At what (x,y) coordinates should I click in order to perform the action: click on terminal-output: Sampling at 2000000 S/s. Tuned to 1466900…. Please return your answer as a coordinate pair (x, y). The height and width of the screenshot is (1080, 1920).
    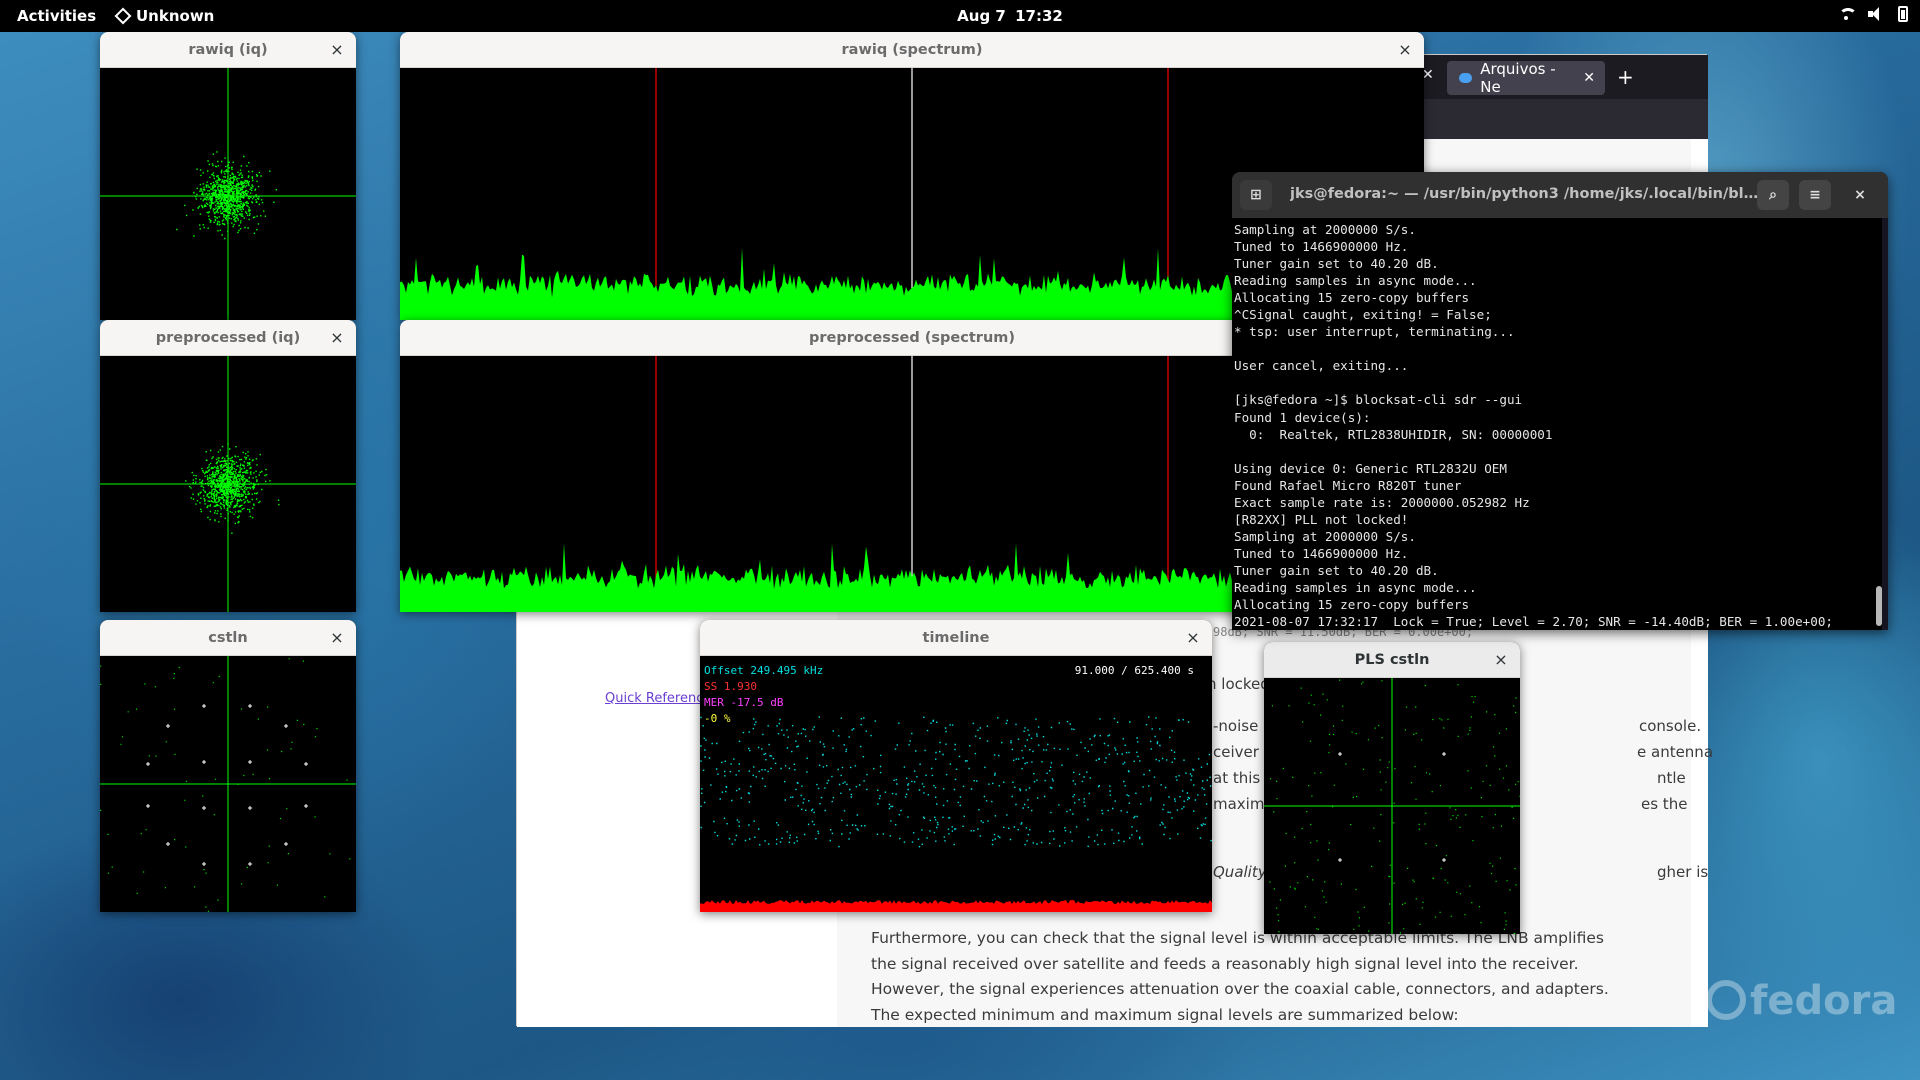
    Looking at the image, I should click on (1554, 424).